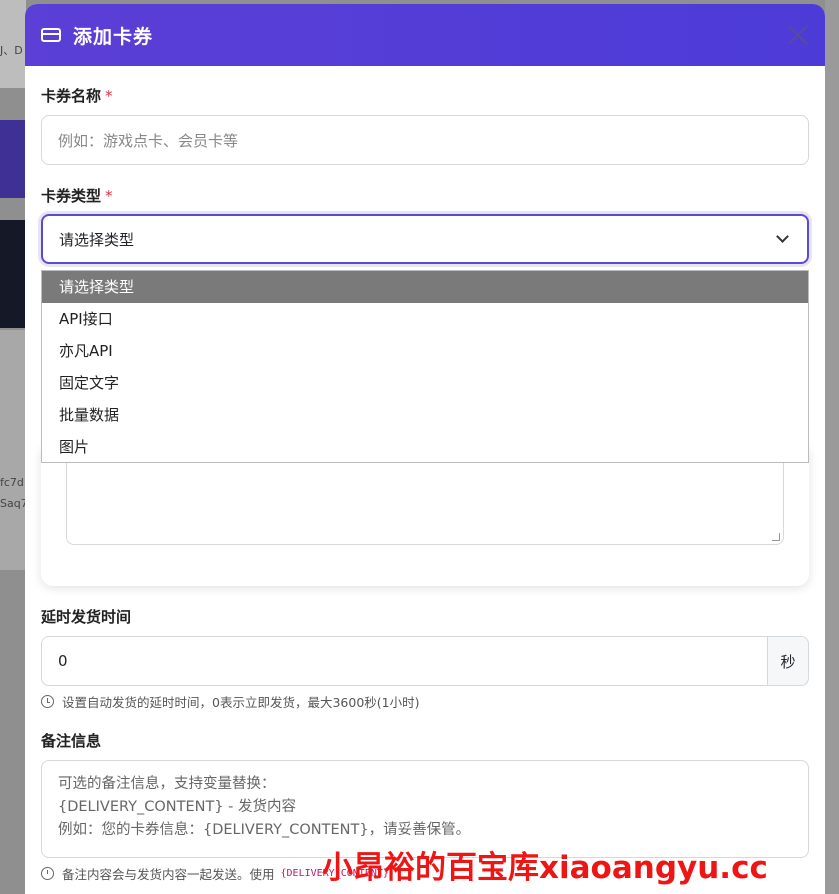 The height and width of the screenshot is (894, 839). I want to click on background-dark-panel, so click(13, 274).